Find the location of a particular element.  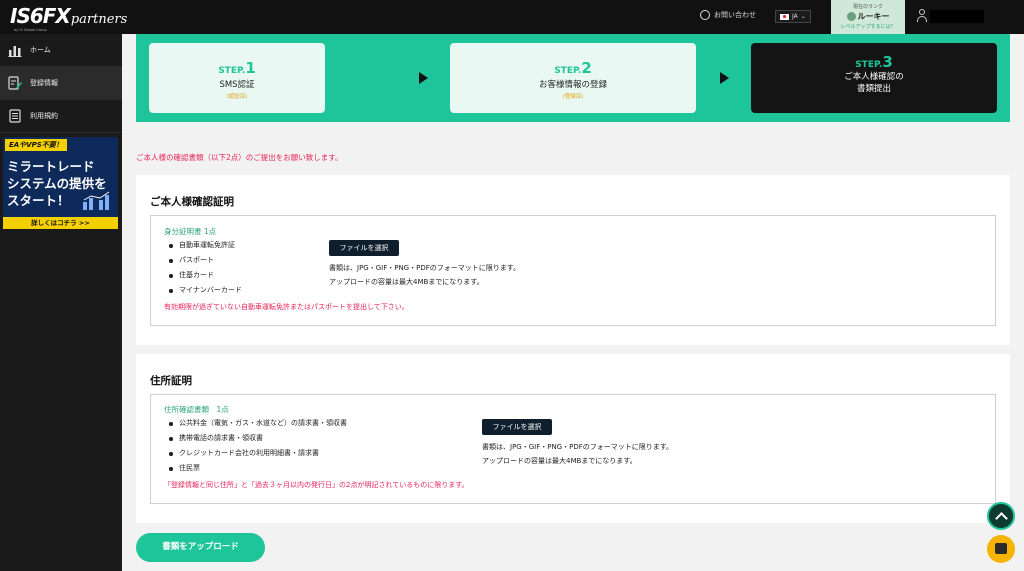

sidebar-item-terms: 利用規約 is located at coordinates (61, 116).